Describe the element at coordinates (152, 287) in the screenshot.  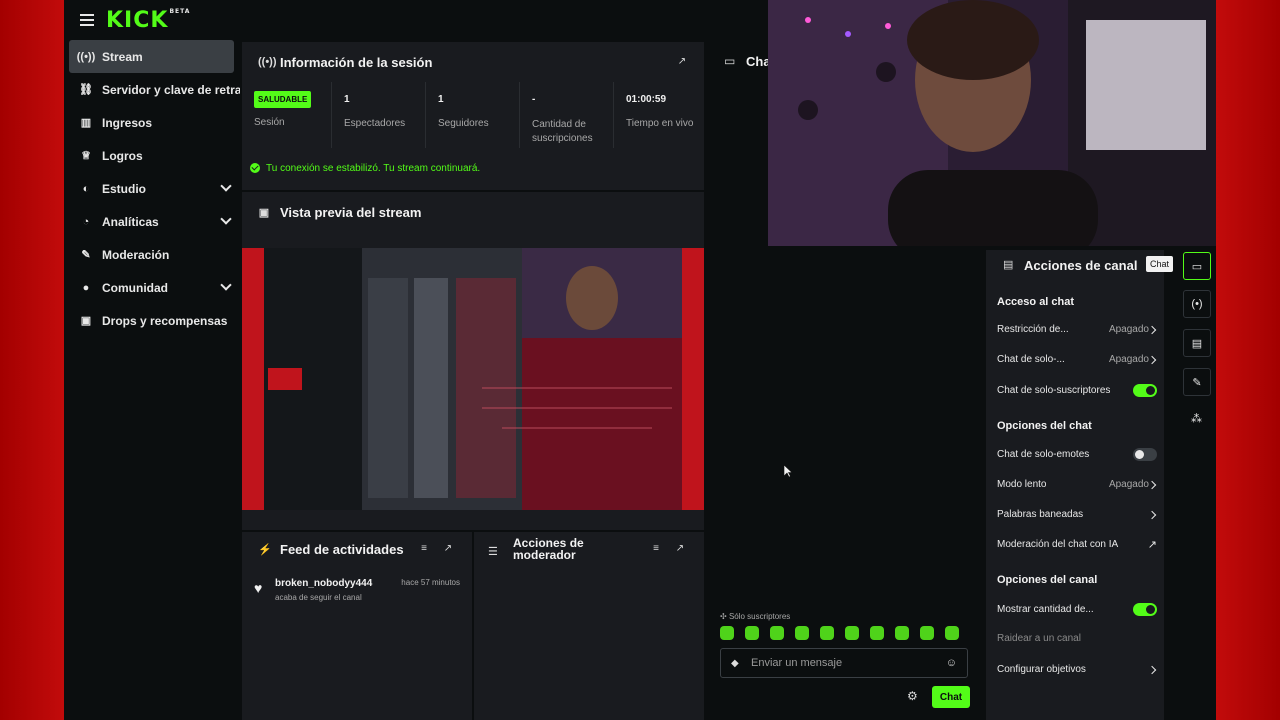
I see `sidebar-item-comunidad: ● Comunidad` at that location.